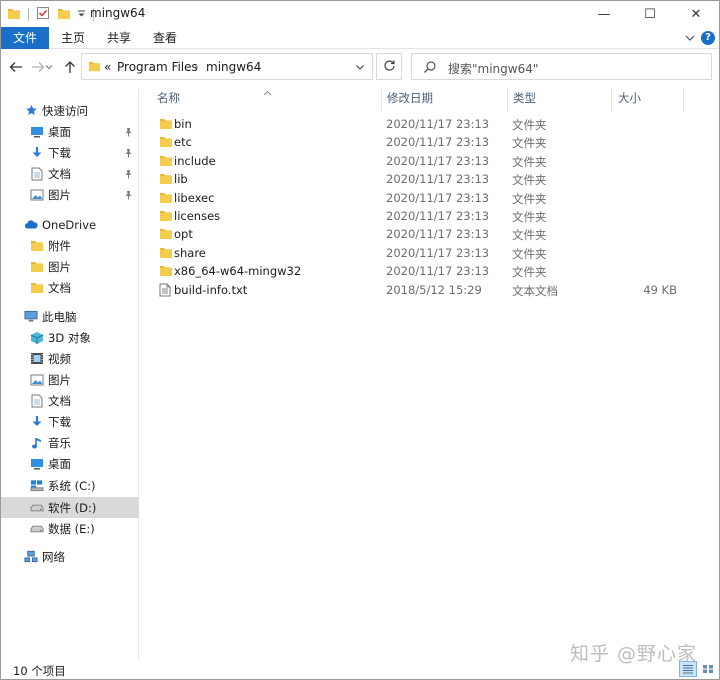  What do you see at coordinates (70, 67) in the screenshot?
I see `up-arrow-icon` at bounding box center [70, 67].